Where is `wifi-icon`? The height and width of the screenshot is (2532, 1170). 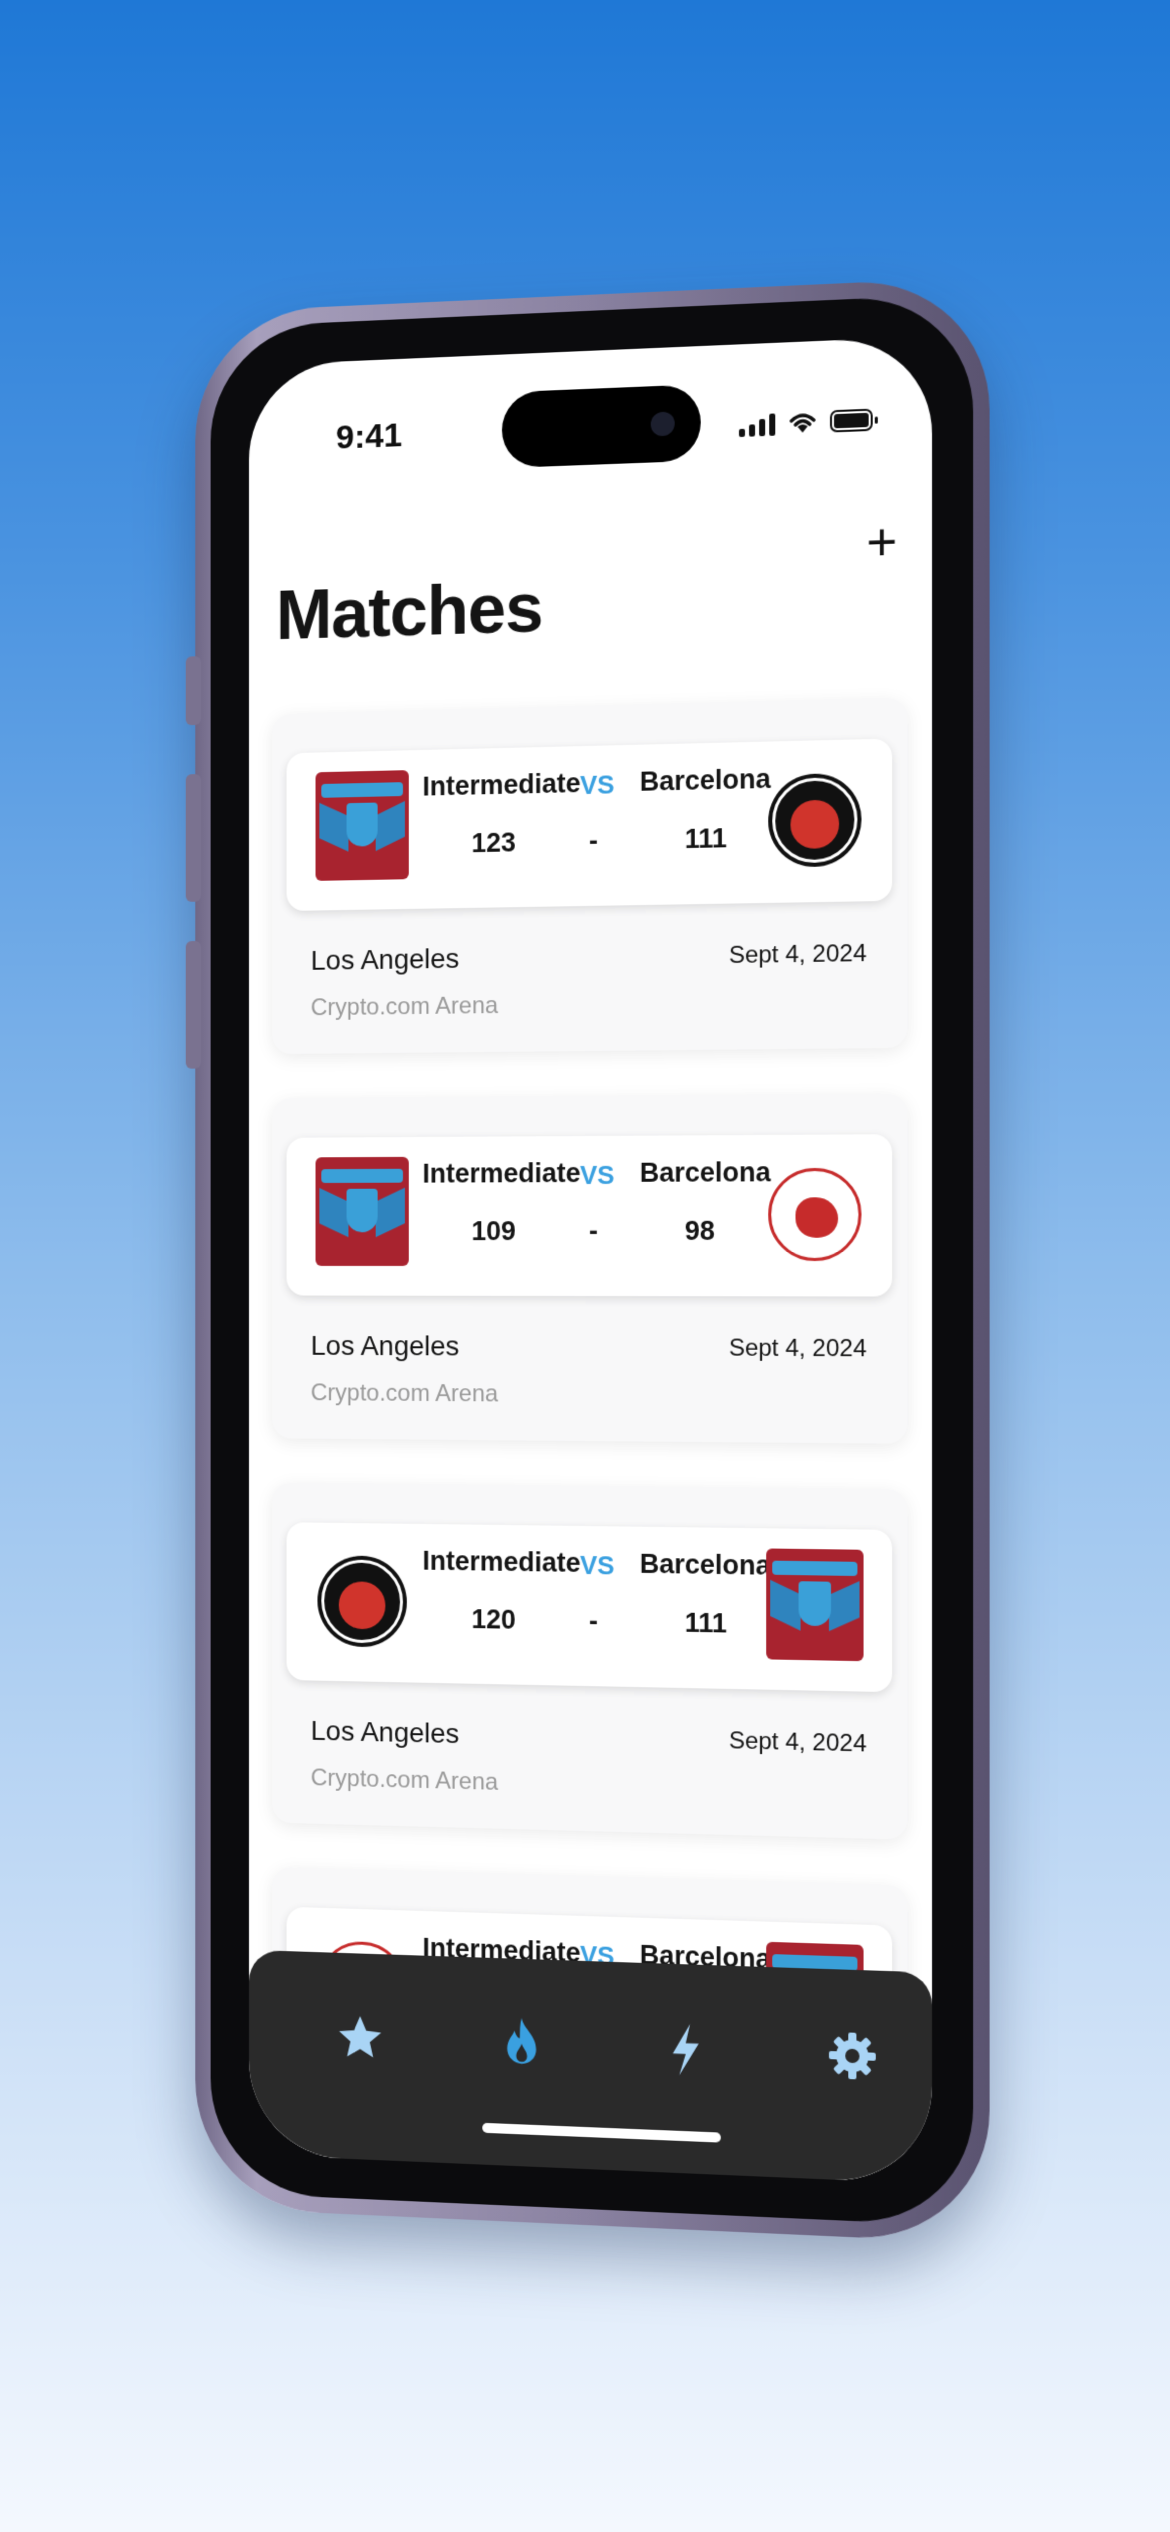
wifi-icon is located at coordinates (802, 421).